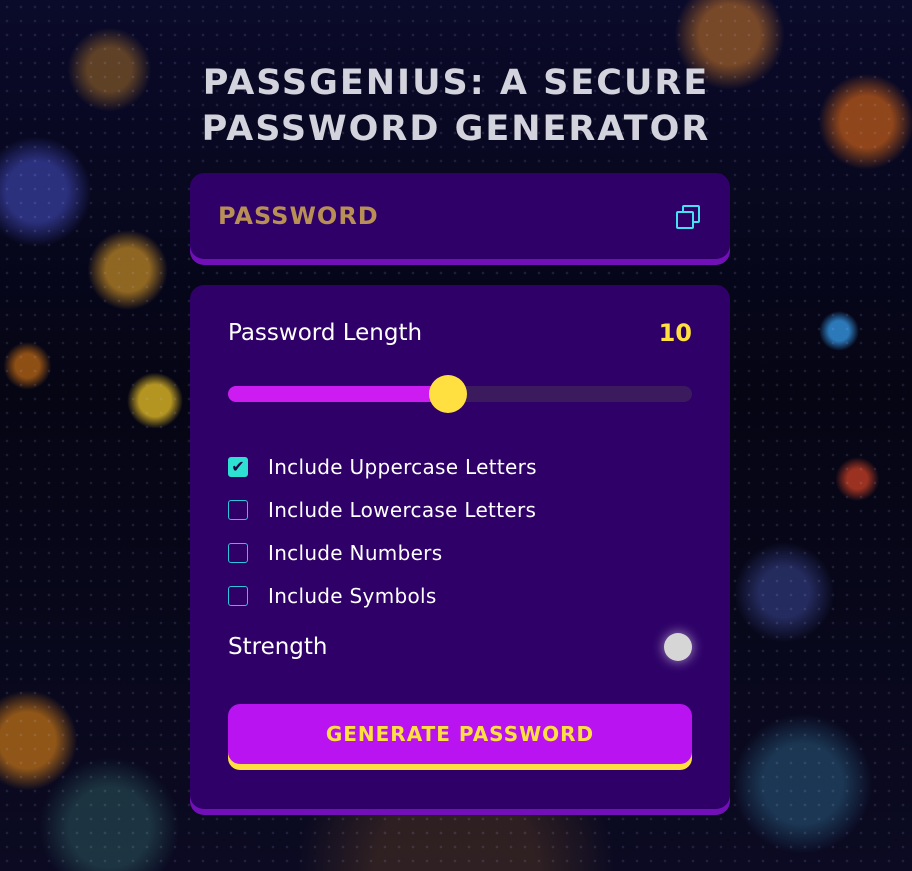 The height and width of the screenshot is (871, 912). What do you see at coordinates (402, 466) in the screenshot?
I see `option-label: Include Uppercase Letters` at bounding box center [402, 466].